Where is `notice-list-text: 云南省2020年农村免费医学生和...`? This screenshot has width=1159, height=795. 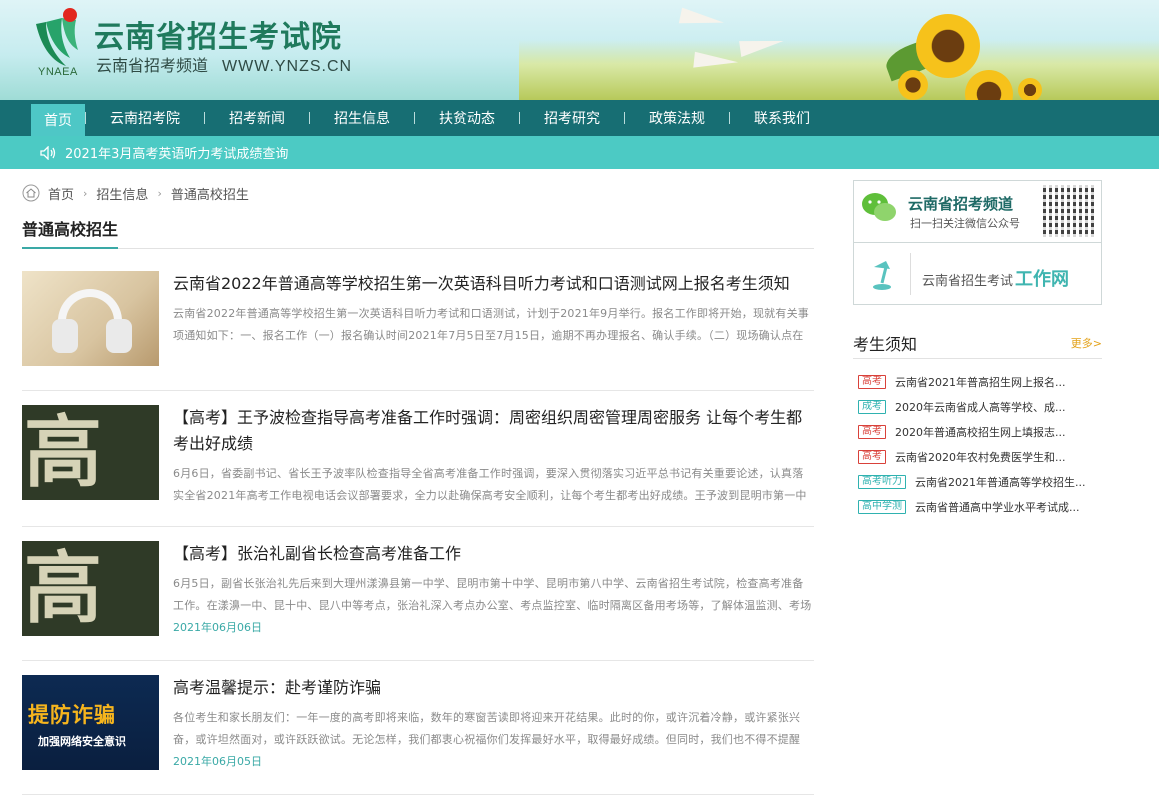 notice-list-text: 云南省2020年农村免费医学生和... is located at coordinates (980, 457).